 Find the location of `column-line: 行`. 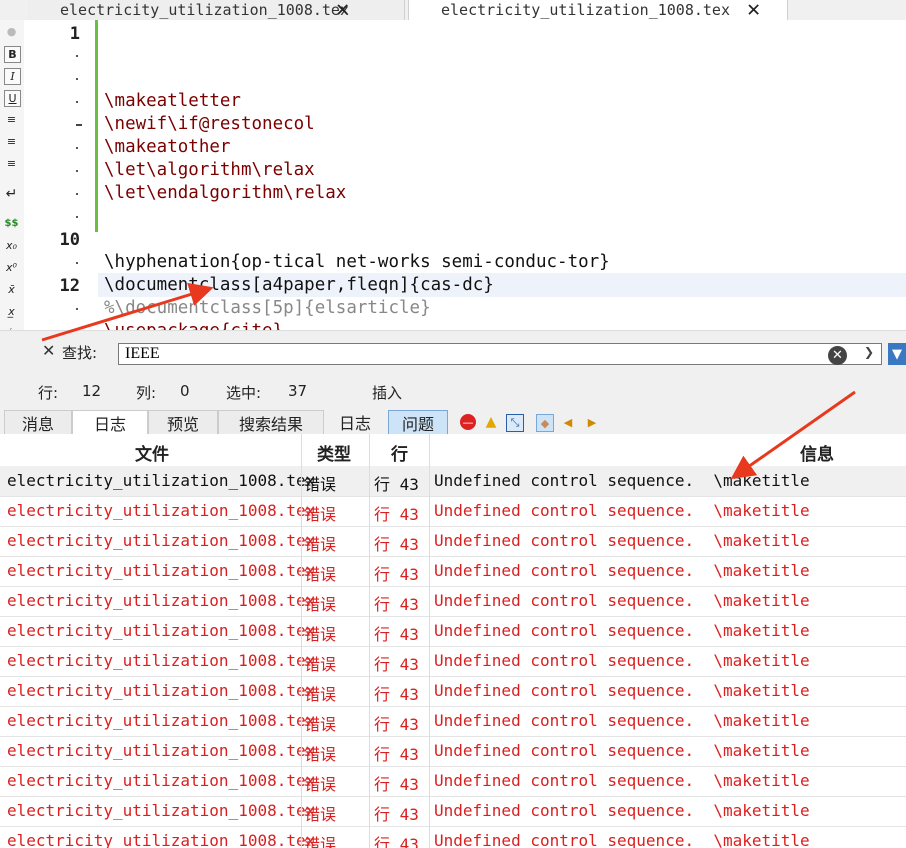

column-line: 行 is located at coordinates (399, 452).